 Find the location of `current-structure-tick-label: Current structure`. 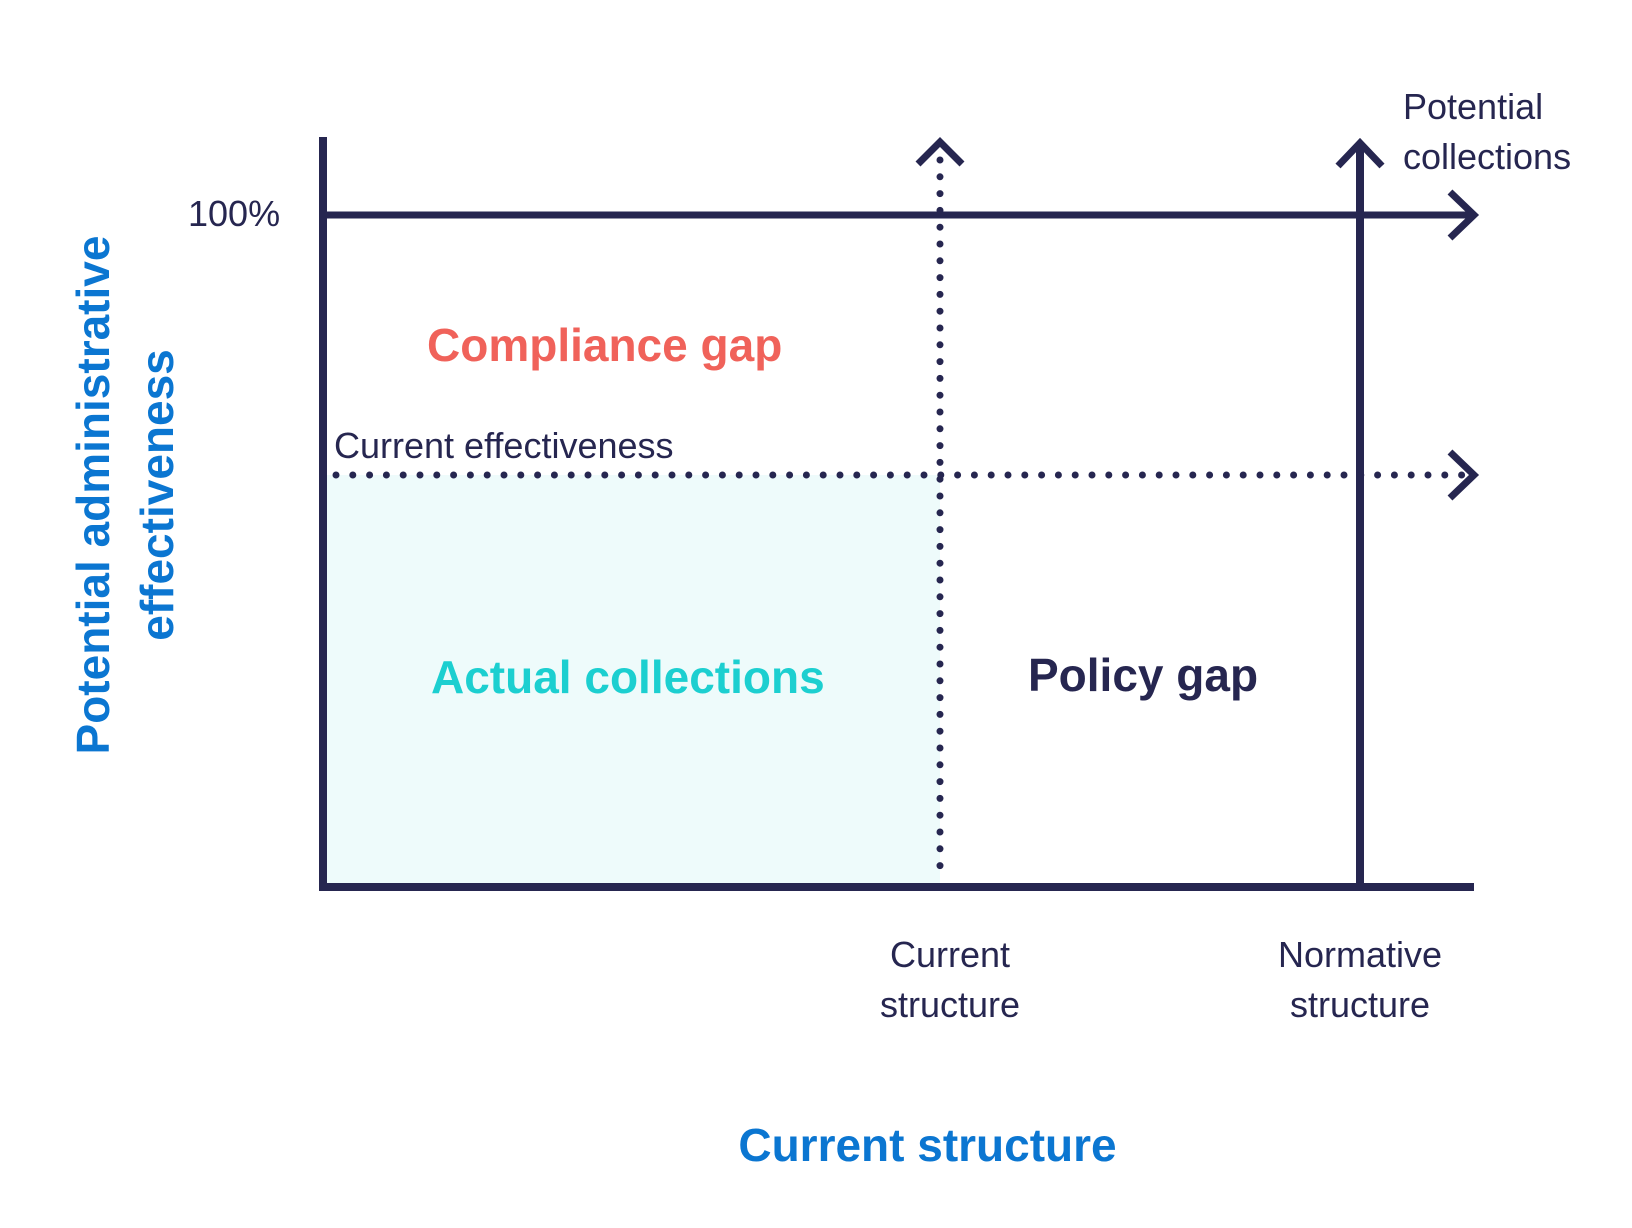

current-structure-tick-label: Current structure is located at coordinates (950, 980).